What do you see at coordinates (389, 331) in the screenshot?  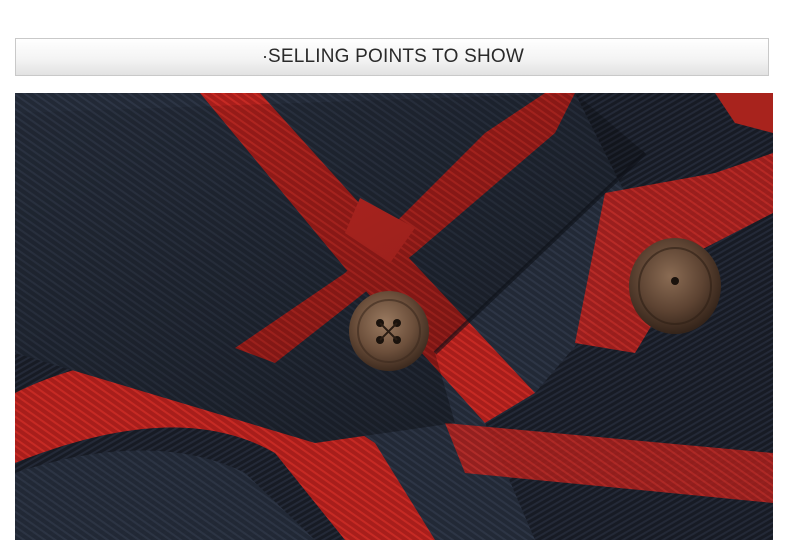 I see `collar-button-left` at bounding box center [389, 331].